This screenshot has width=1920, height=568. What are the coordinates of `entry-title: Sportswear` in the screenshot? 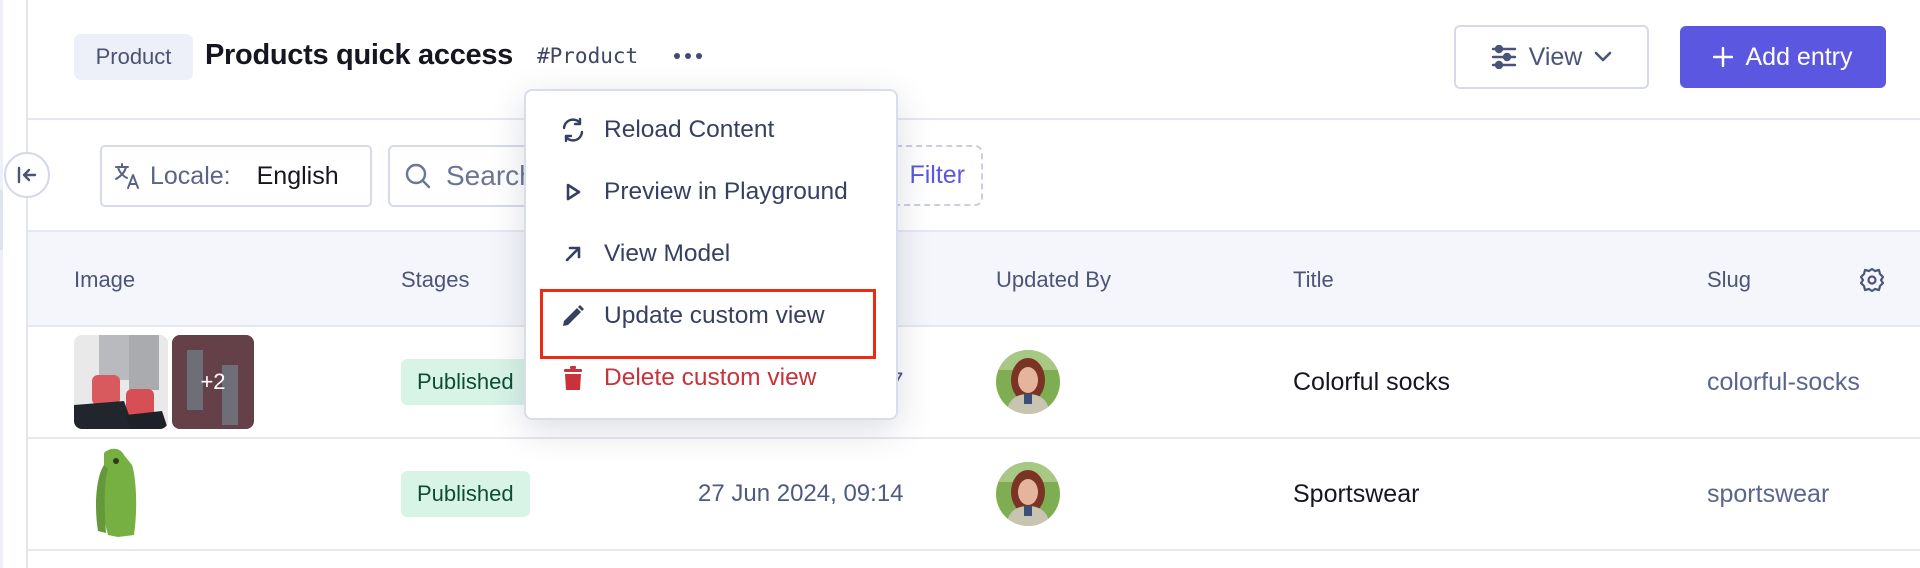 It's located at (1356, 493).